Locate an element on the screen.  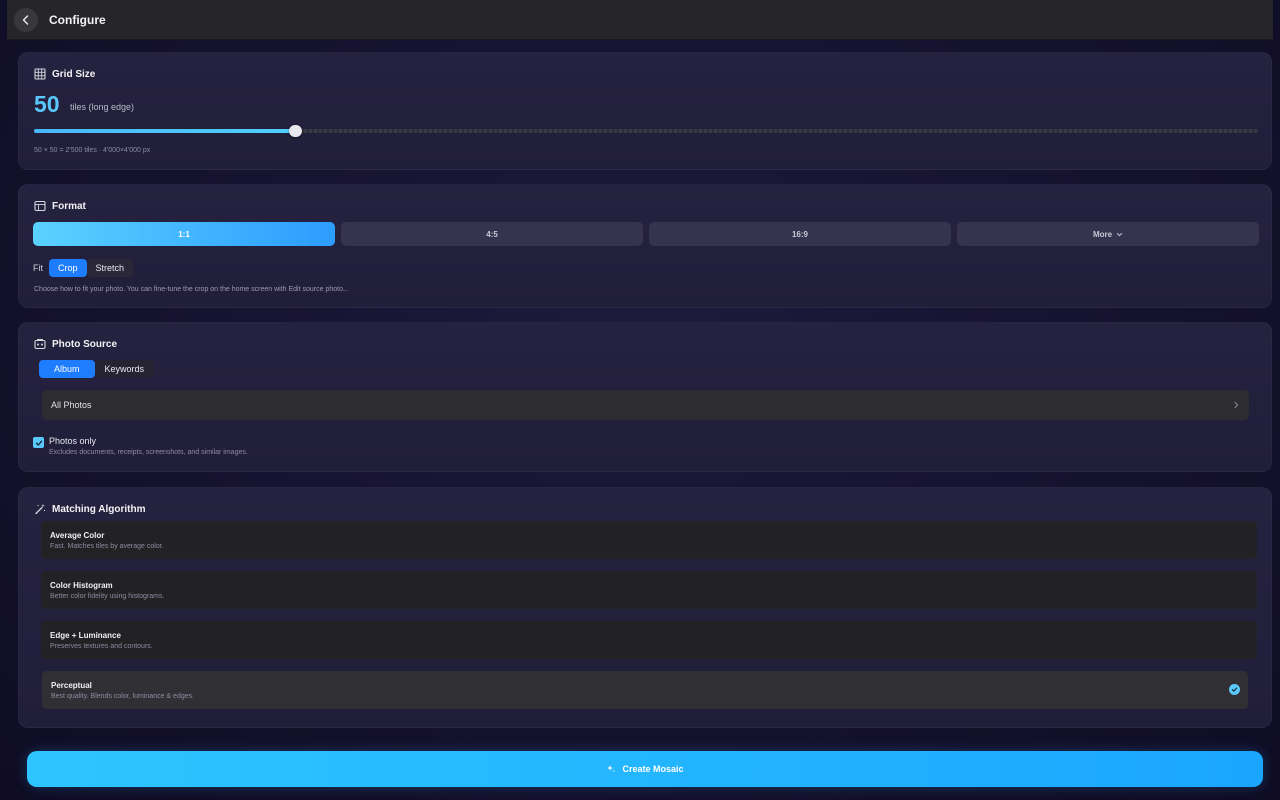
sparkles-icon is located at coordinates (611, 769).